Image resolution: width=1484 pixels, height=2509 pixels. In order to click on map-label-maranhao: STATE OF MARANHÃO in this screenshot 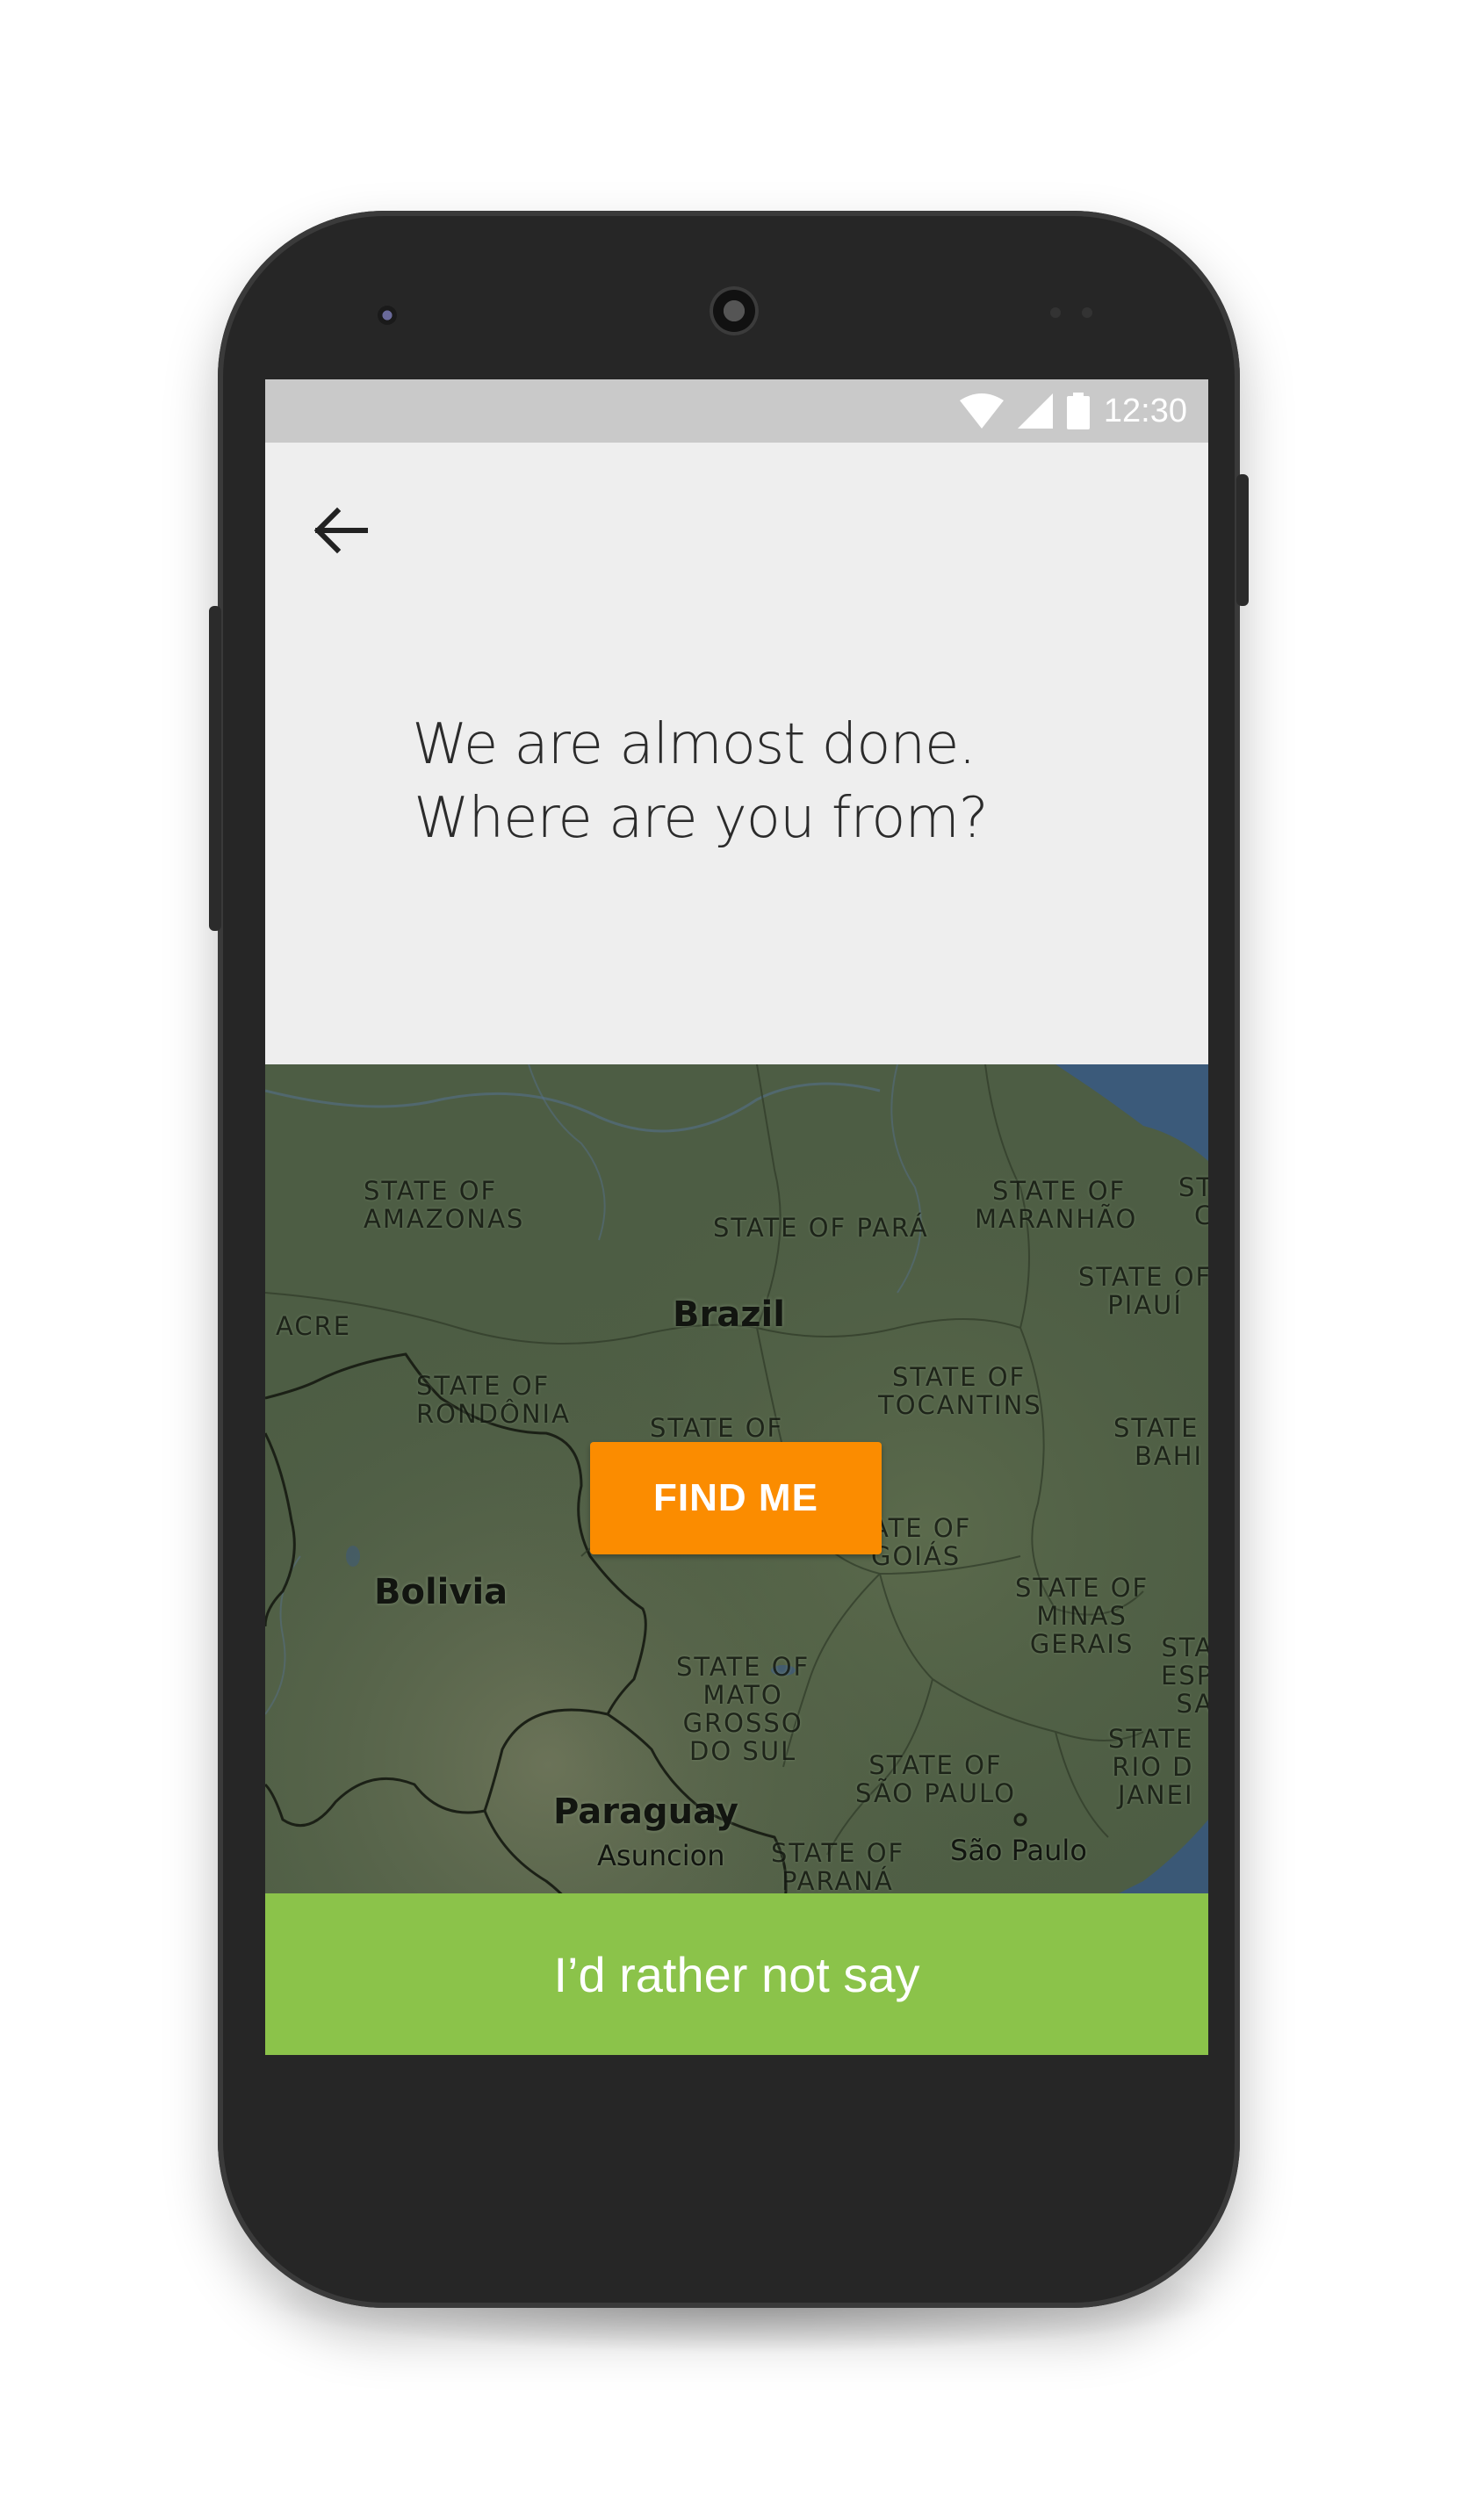, I will do `click(1056, 1205)`.